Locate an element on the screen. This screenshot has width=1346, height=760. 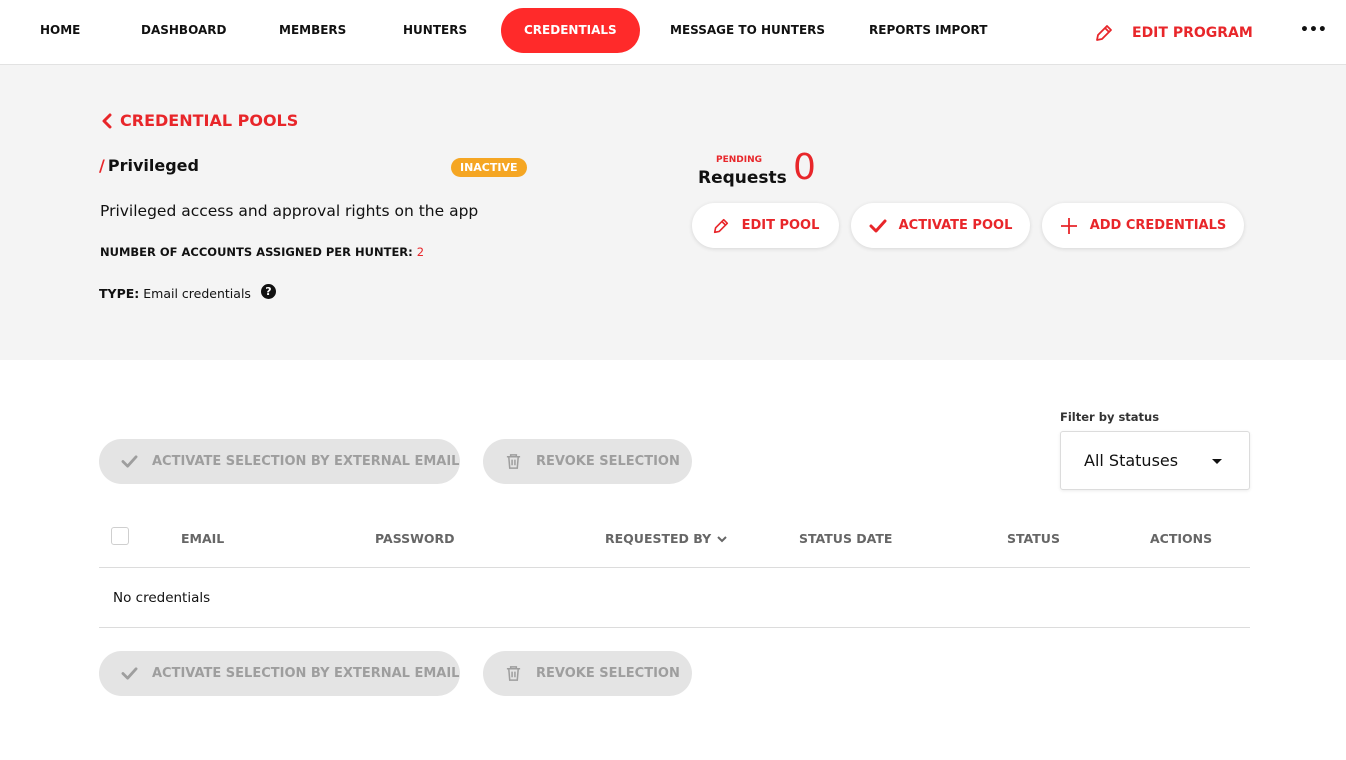
select-all-checkbox is located at coordinates (120, 536).